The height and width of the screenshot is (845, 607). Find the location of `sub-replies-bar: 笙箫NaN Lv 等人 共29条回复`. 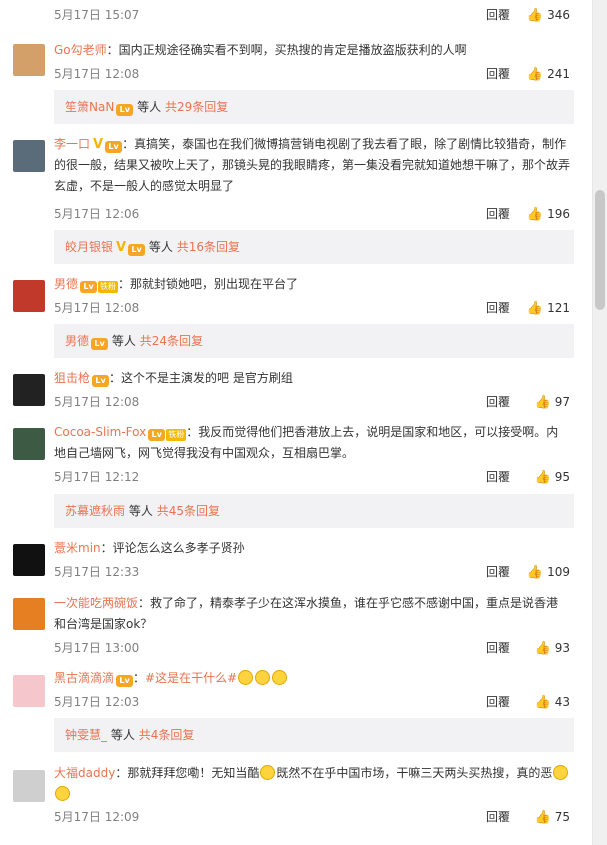

sub-replies-bar: 笙箫NaN Lv 等人 共29条回复 is located at coordinates (314, 107).